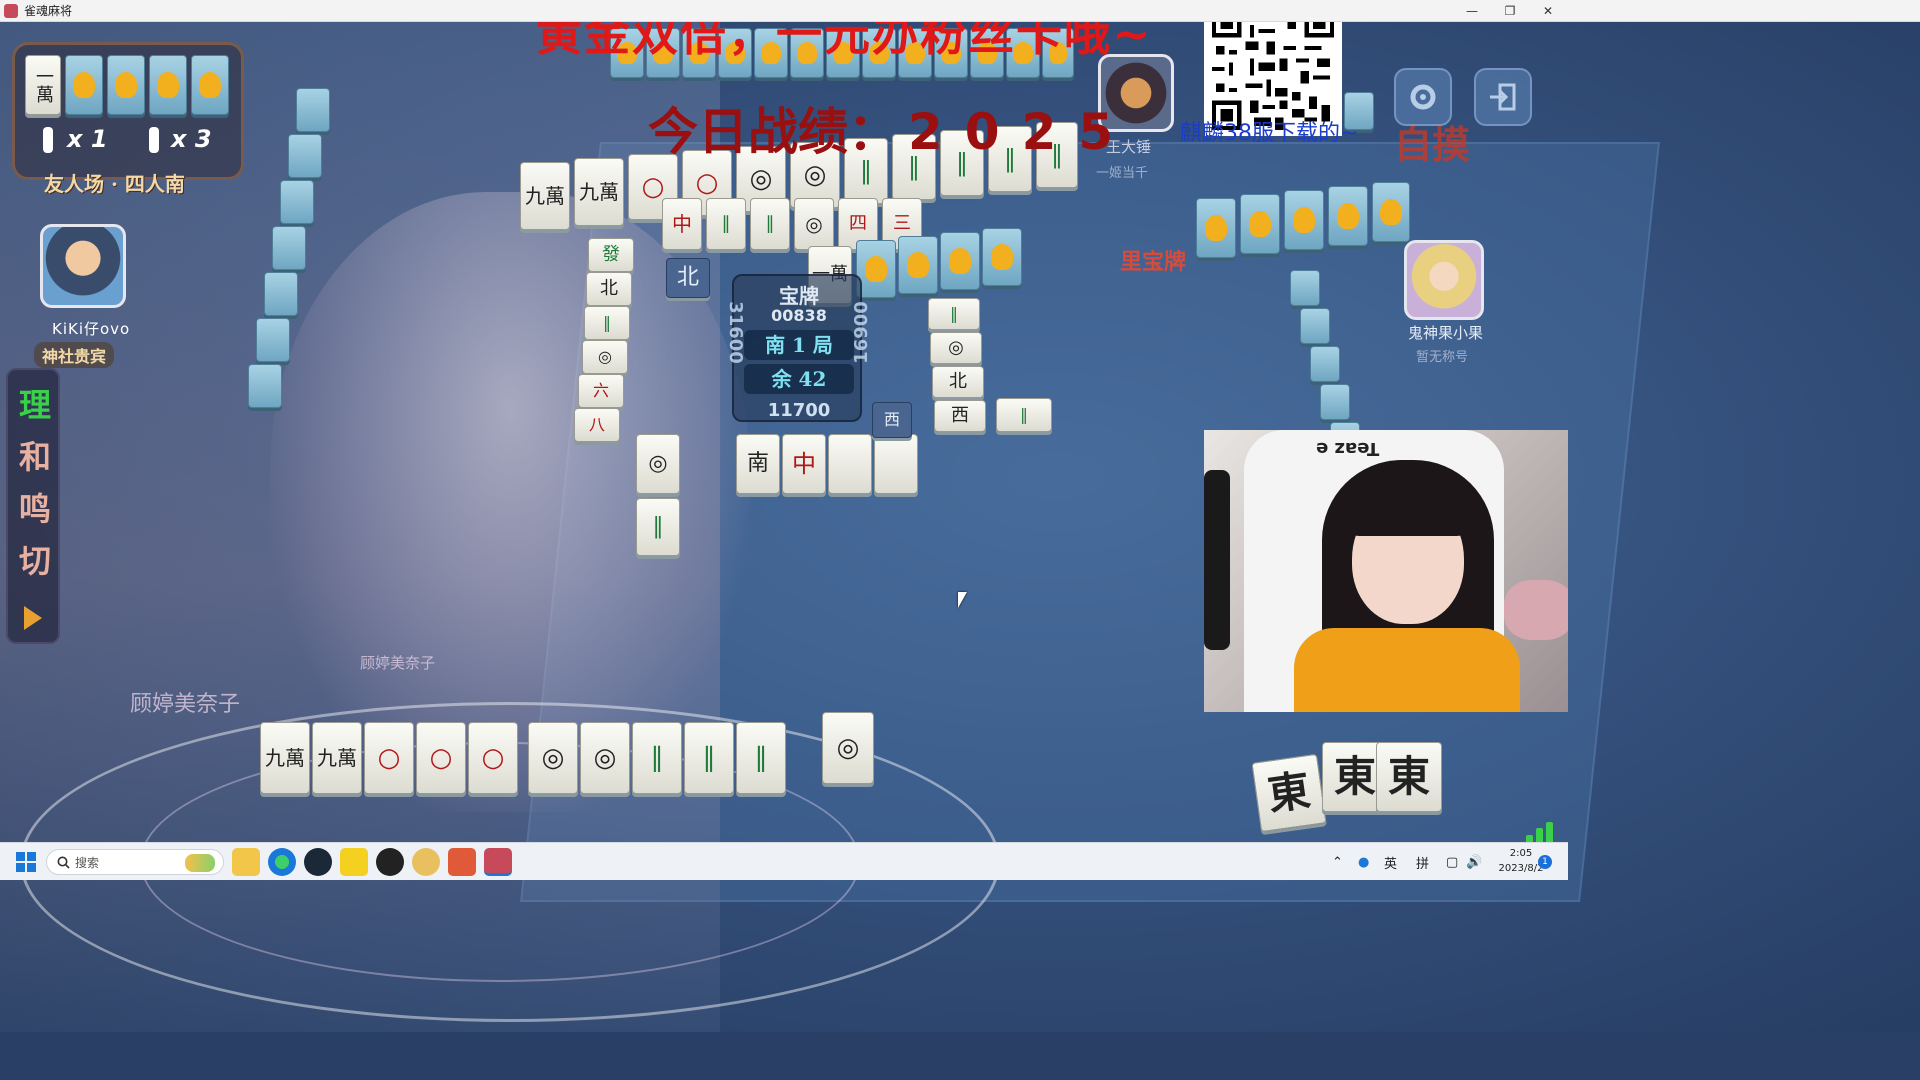  Describe the element at coordinates (1337, 862) in the screenshot. I see `tray-chevron-icon: ⌃` at that location.